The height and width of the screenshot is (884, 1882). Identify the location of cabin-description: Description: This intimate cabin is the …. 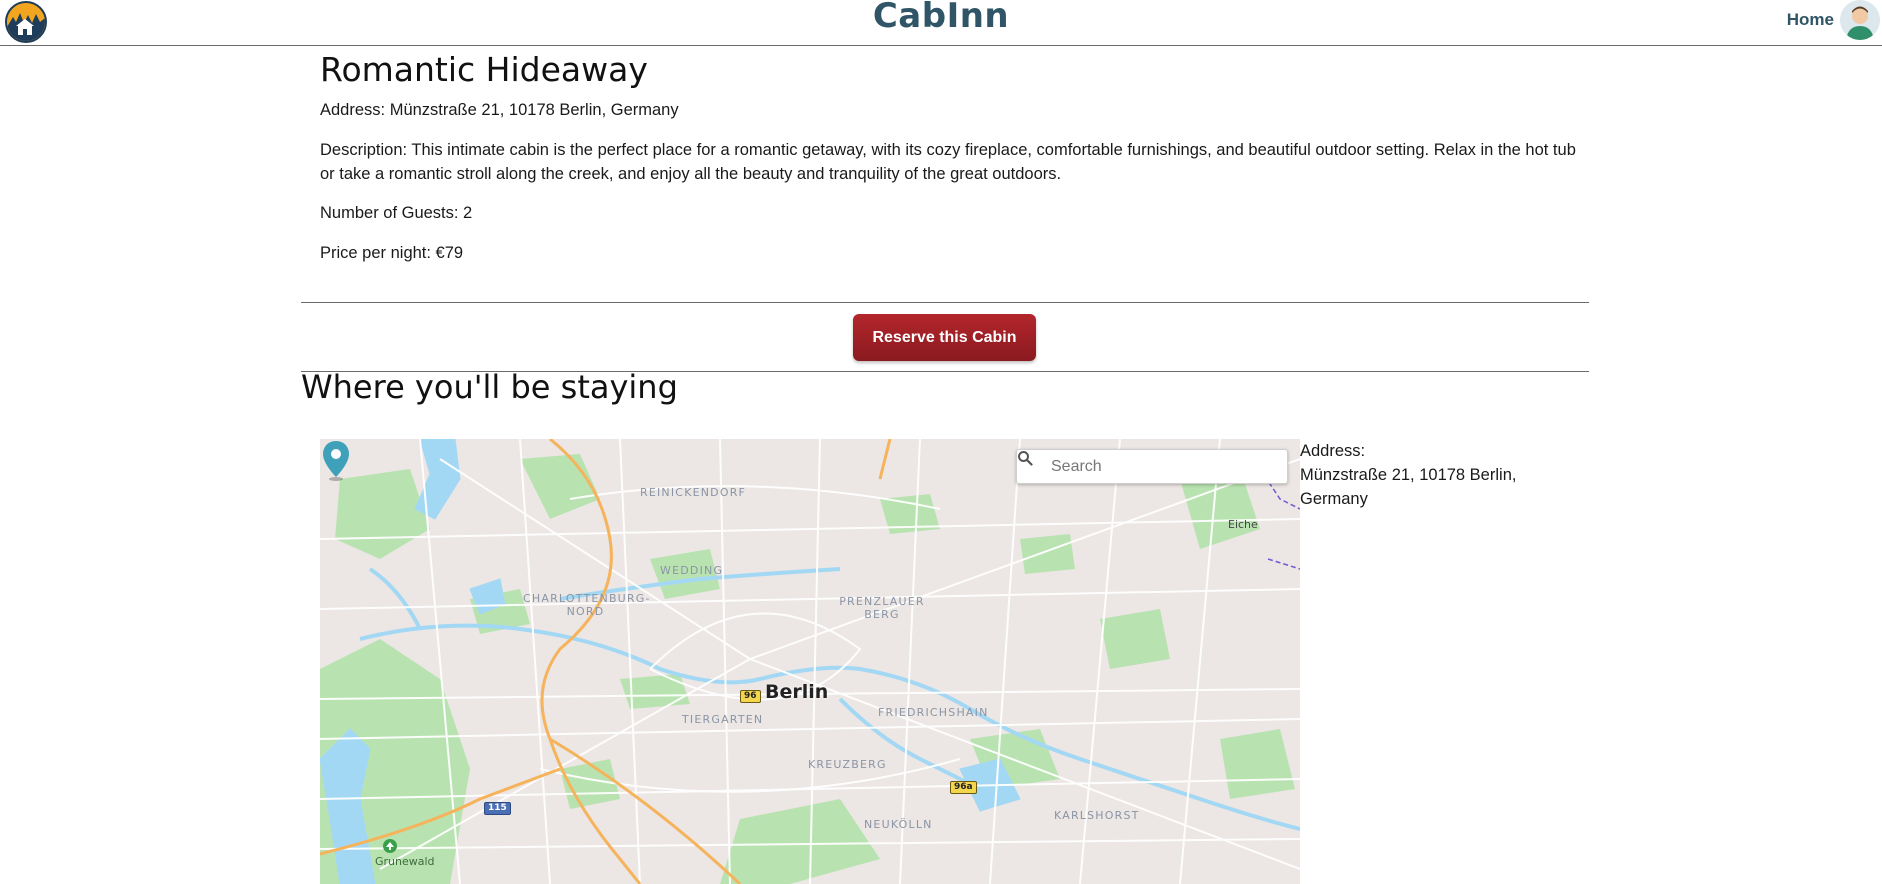
(948, 162).